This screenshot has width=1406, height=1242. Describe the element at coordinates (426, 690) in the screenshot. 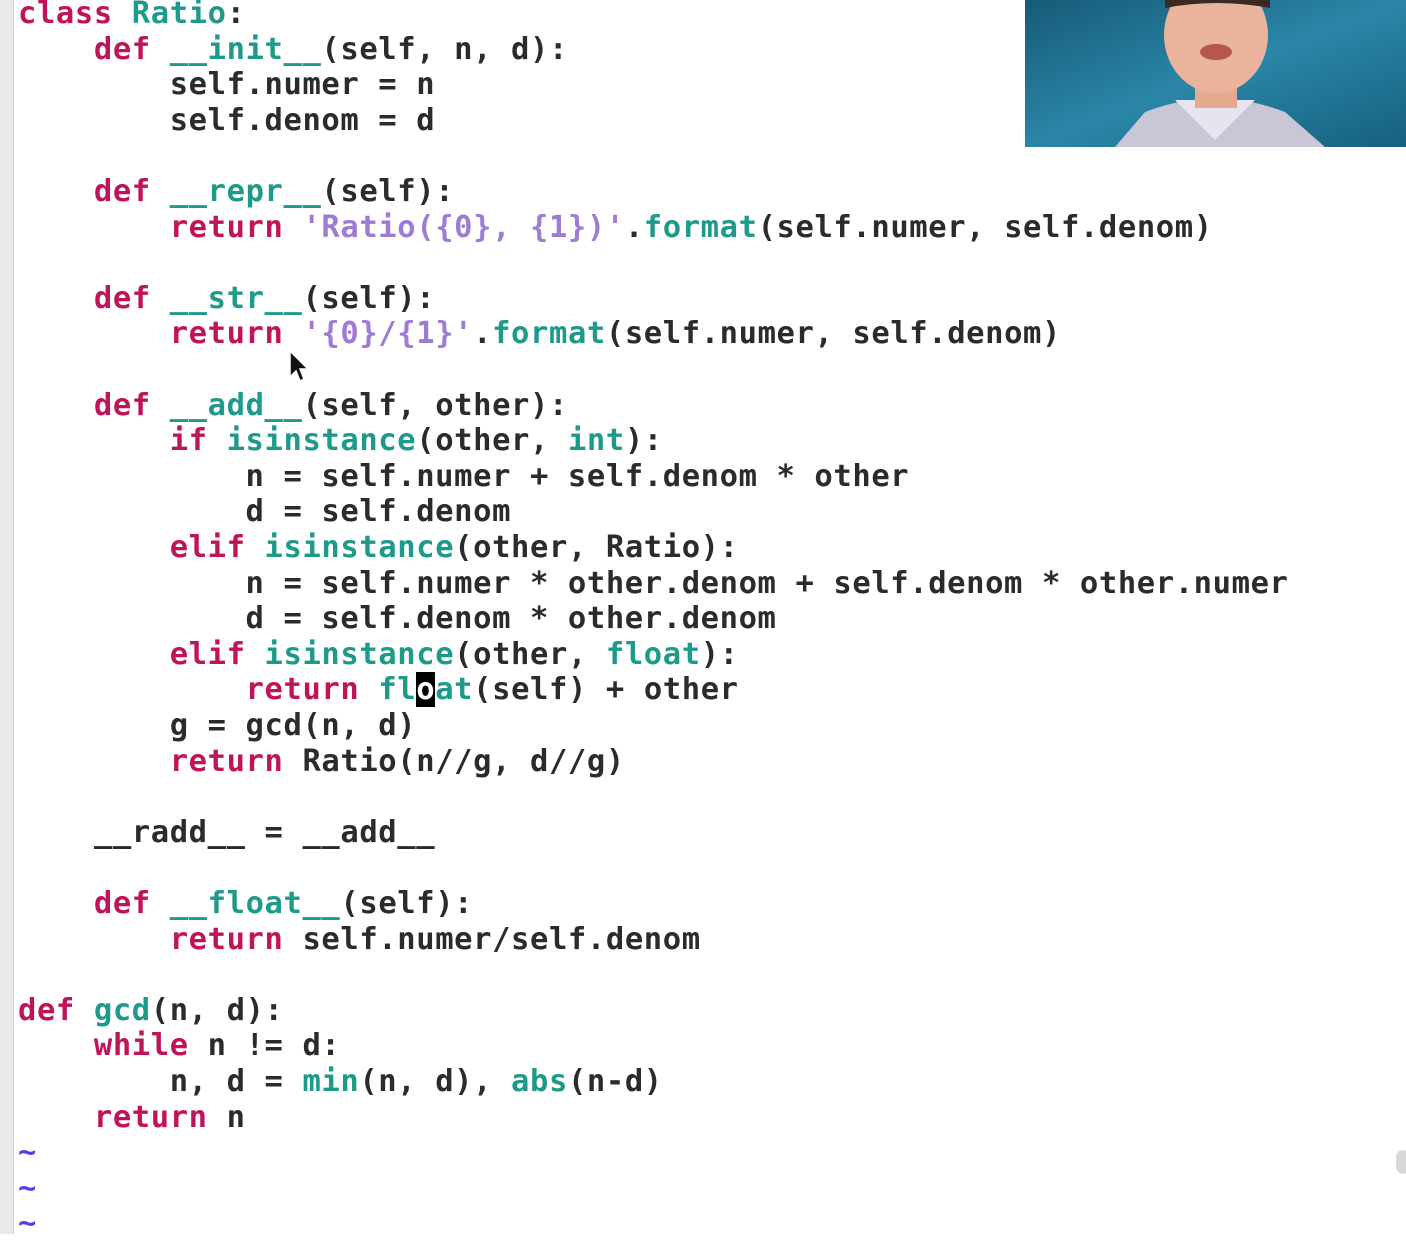

I see `text-cursor: o` at that location.